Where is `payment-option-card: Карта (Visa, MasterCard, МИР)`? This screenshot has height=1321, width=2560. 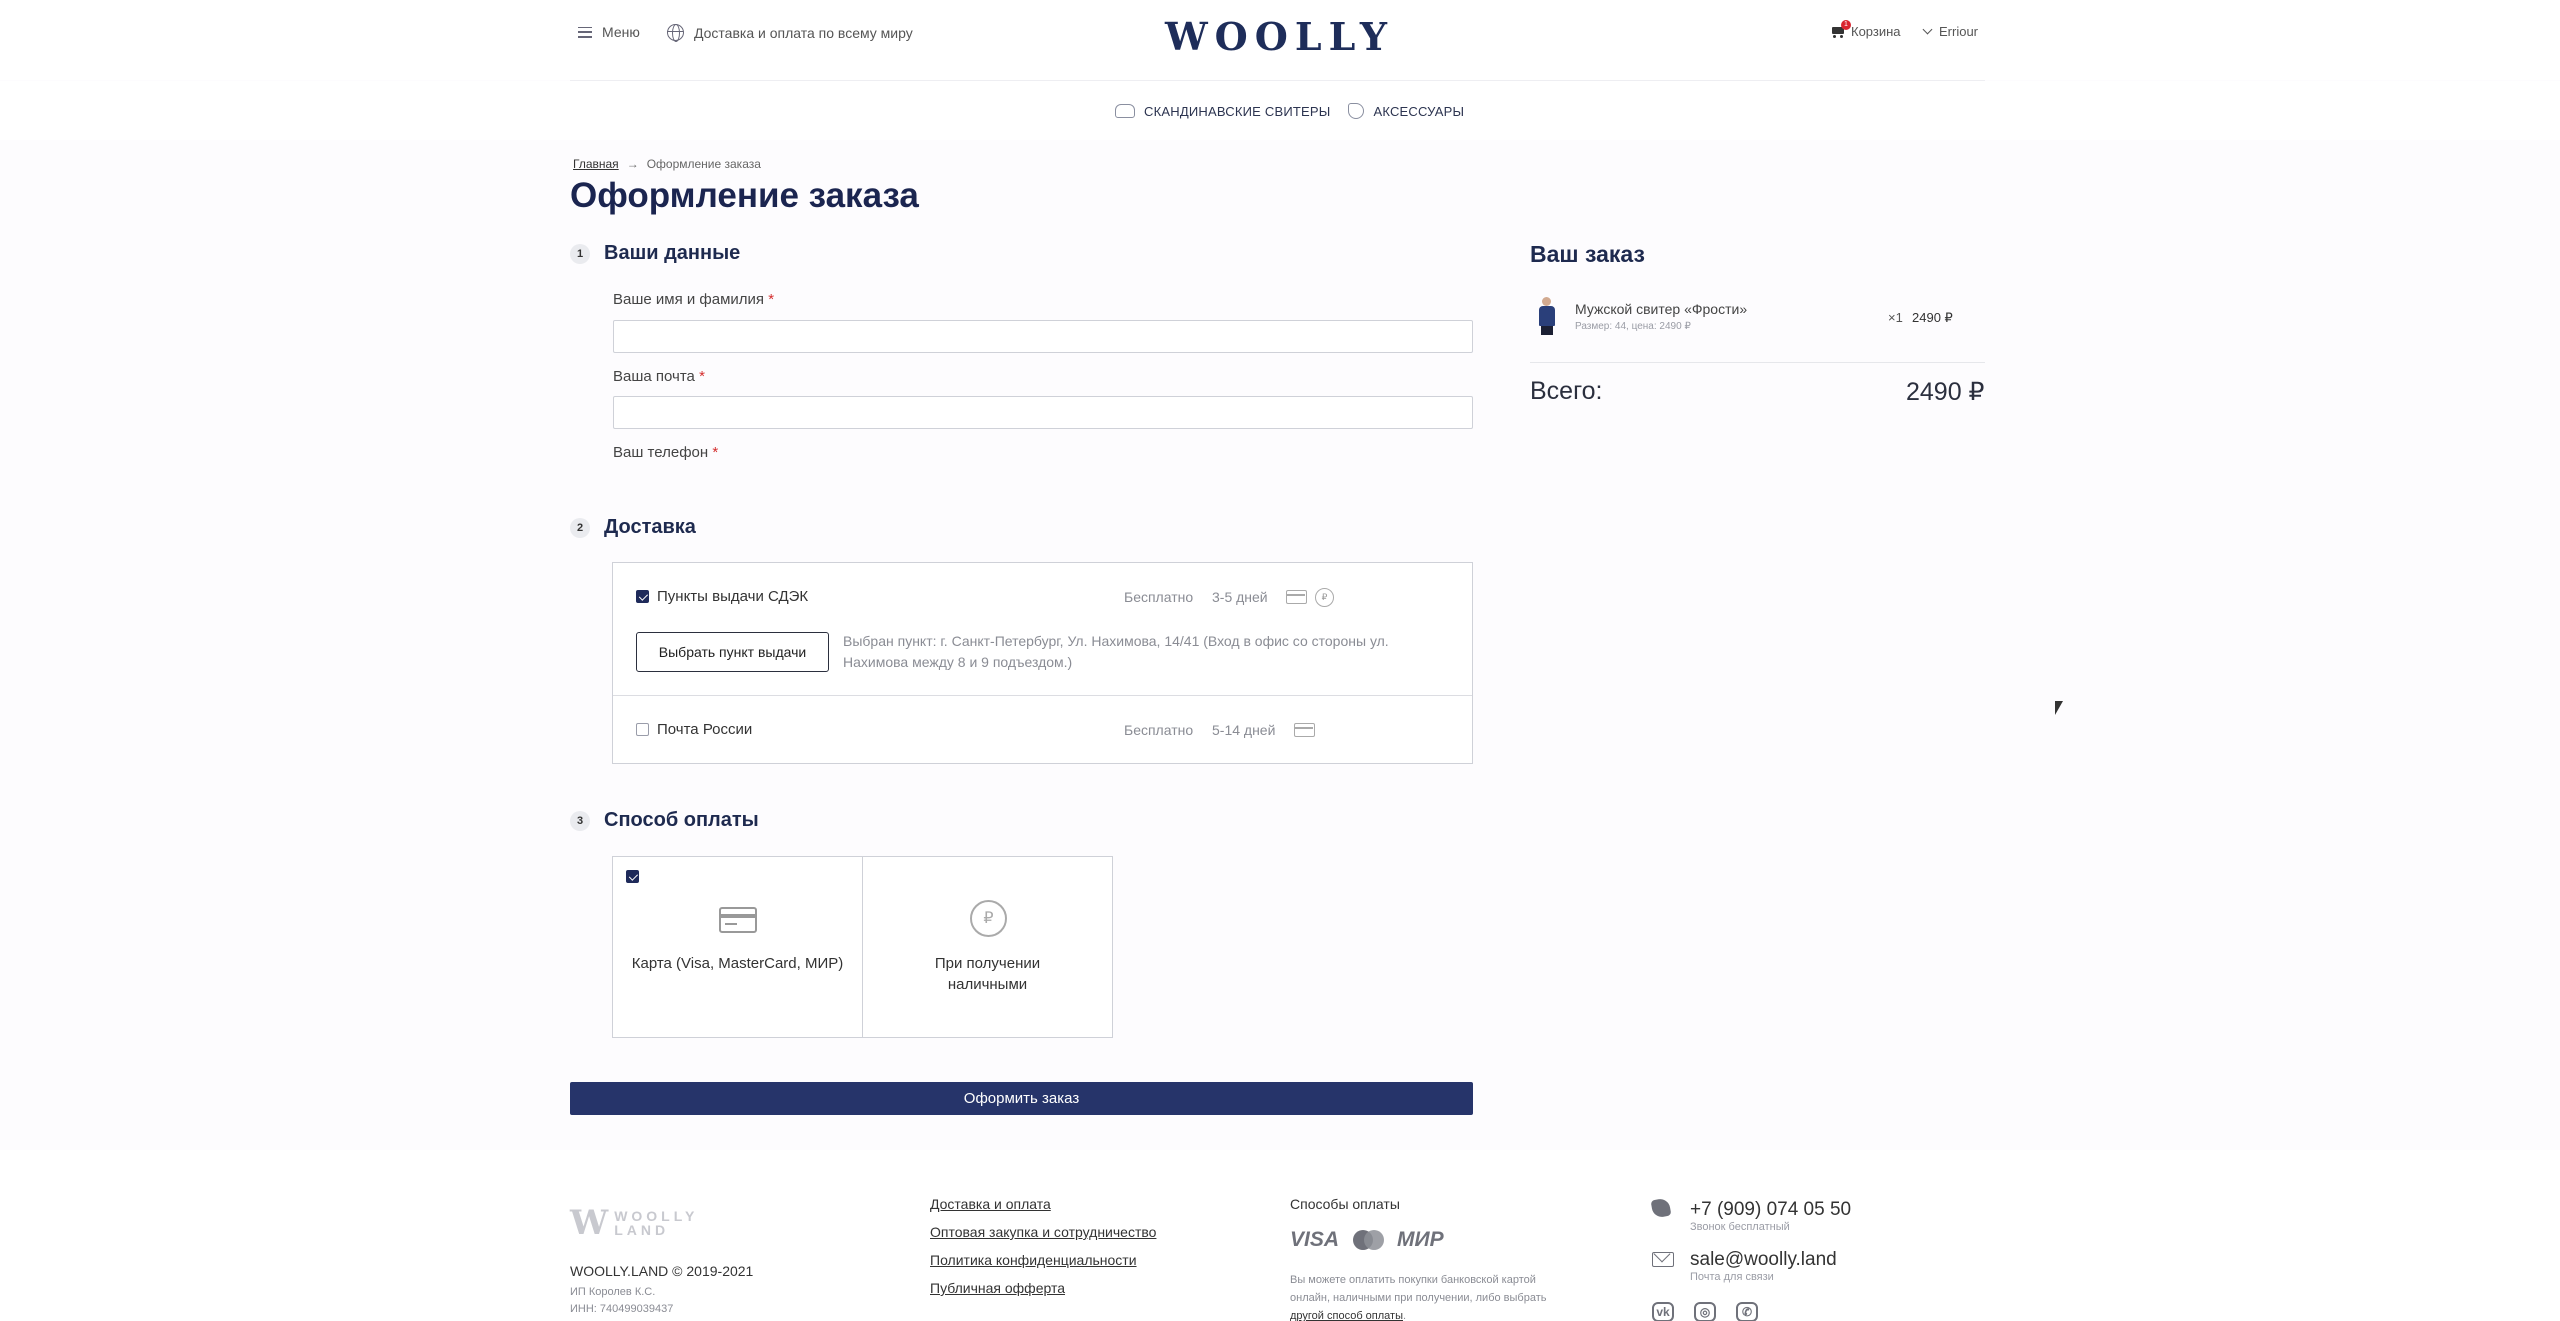
payment-option-card: Карта (Visa, MasterCard, МИР) is located at coordinates (737, 947).